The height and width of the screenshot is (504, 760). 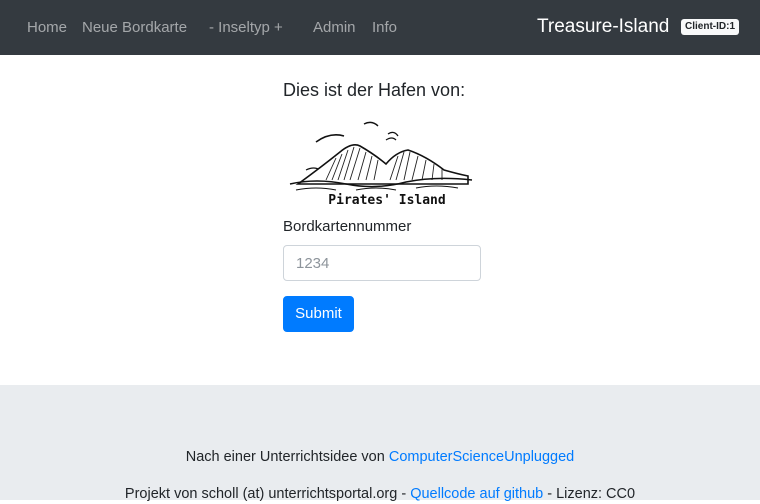 What do you see at coordinates (246, 28) in the screenshot?
I see `nav-island-type-link: - Inseltyp +` at bounding box center [246, 28].